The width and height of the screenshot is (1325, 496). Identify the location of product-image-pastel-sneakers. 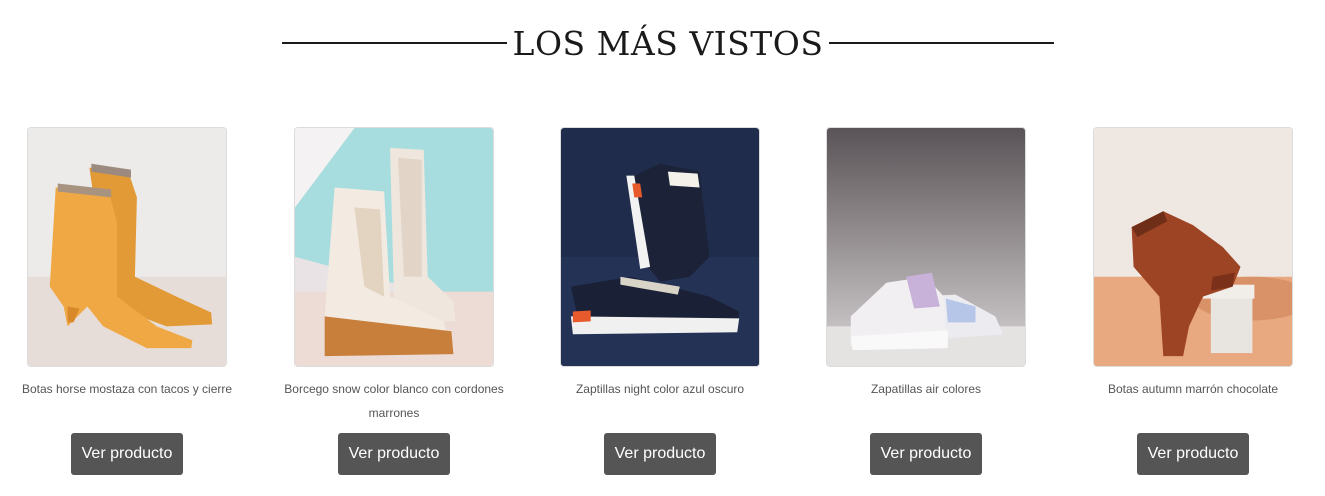
(926, 247).